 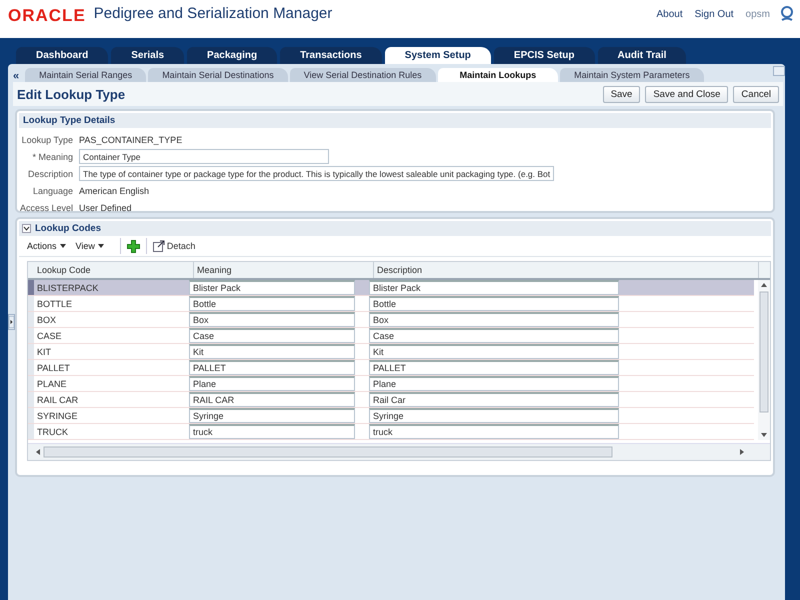 I want to click on header-link: About, so click(x=669, y=14).